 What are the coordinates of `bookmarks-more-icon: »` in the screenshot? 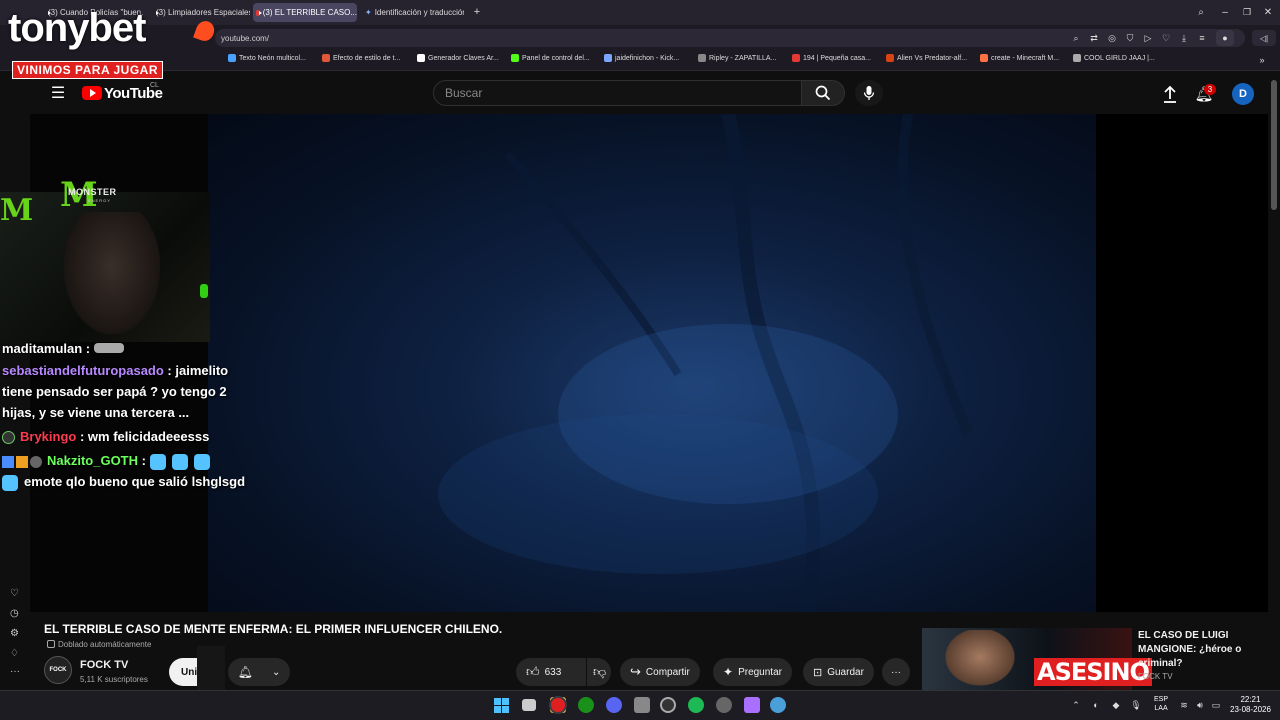 It's located at (1262, 60).